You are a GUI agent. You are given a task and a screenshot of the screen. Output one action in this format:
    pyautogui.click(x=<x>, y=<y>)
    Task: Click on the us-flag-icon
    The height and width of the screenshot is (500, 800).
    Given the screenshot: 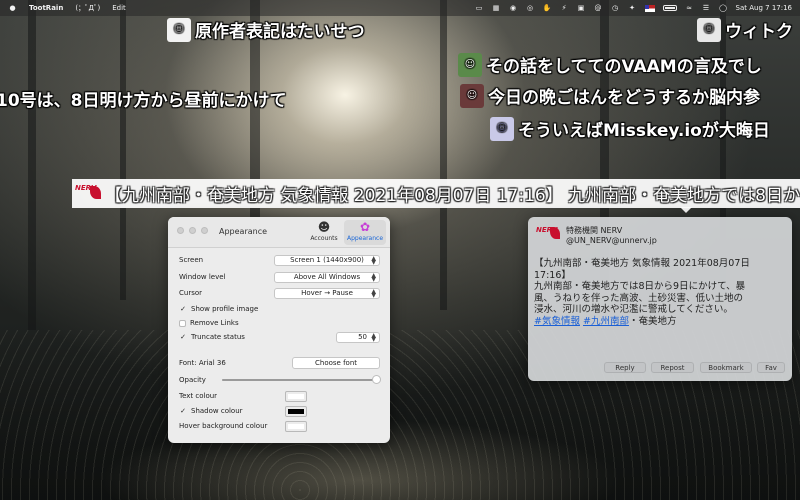 What is the action you would take?
    pyautogui.click(x=649, y=8)
    